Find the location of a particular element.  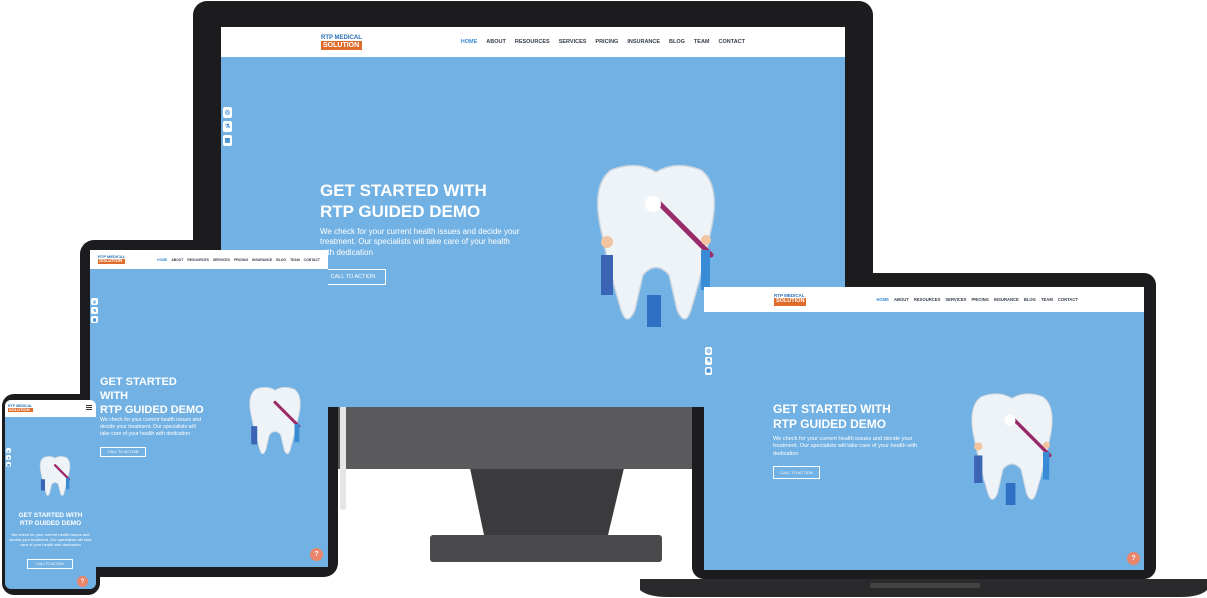

desktop-side-icons: ◎ ⚗ ▦ is located at coordinates (227, 126).